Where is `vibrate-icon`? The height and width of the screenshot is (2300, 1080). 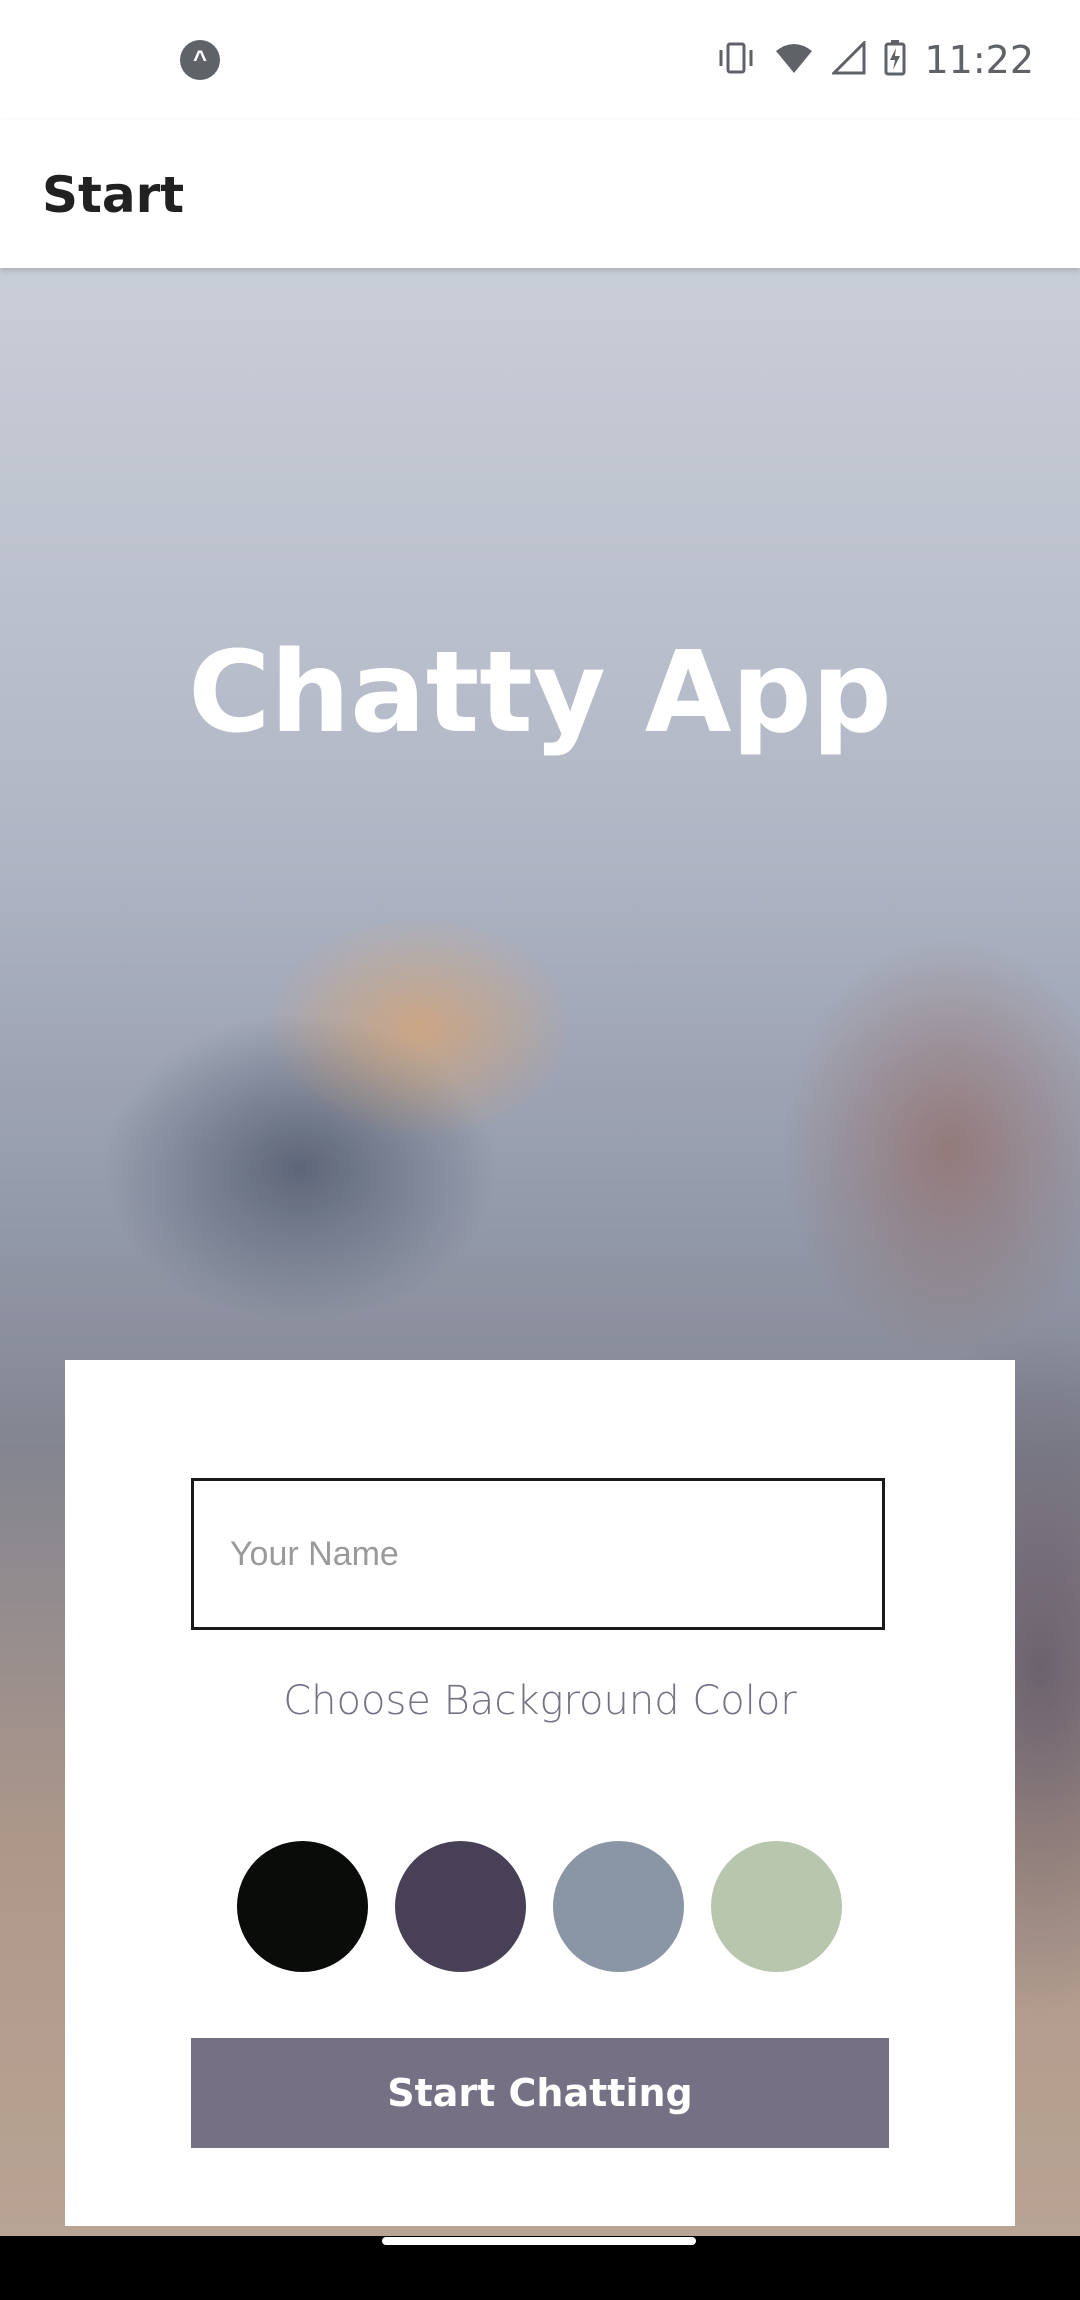 vibrate-icon is located at coordinates (736, 60).